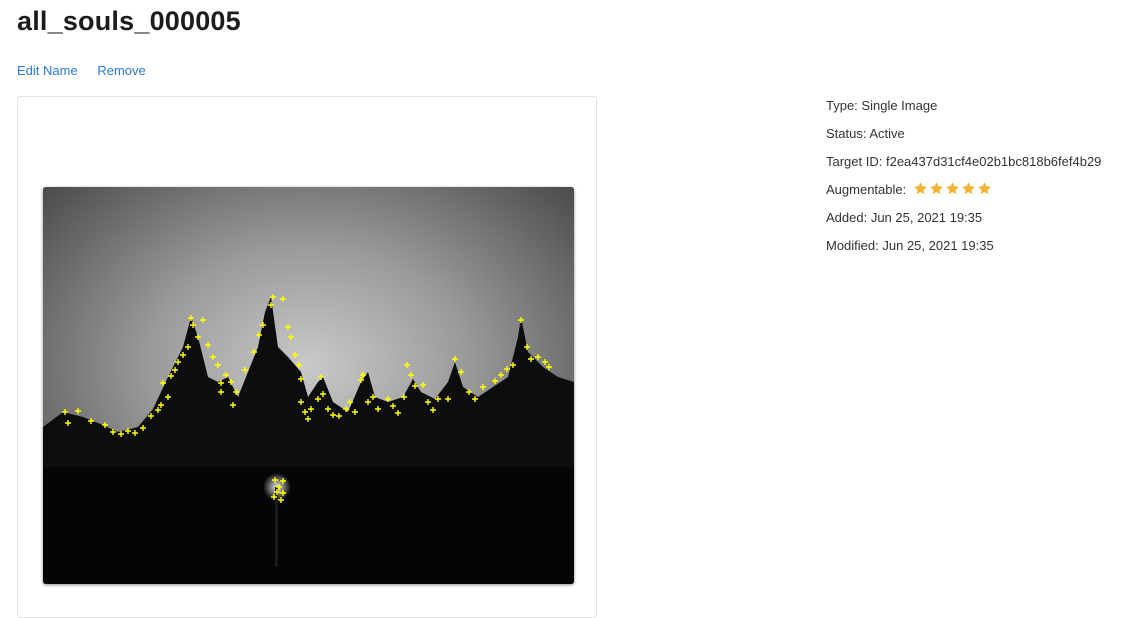 Image resolution: width=1132 pixels, height=618 pixels. Describe the element at coordinates (963, 111) in the screenshot. I see `type-row: Type: Single Image` at that location.